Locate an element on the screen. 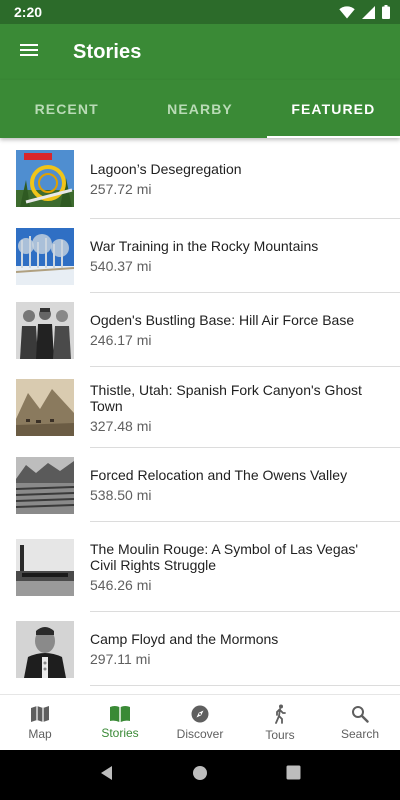 This screenshot has width=400, height=800. nav-tours: Tours is located at coordinates (280, 722).